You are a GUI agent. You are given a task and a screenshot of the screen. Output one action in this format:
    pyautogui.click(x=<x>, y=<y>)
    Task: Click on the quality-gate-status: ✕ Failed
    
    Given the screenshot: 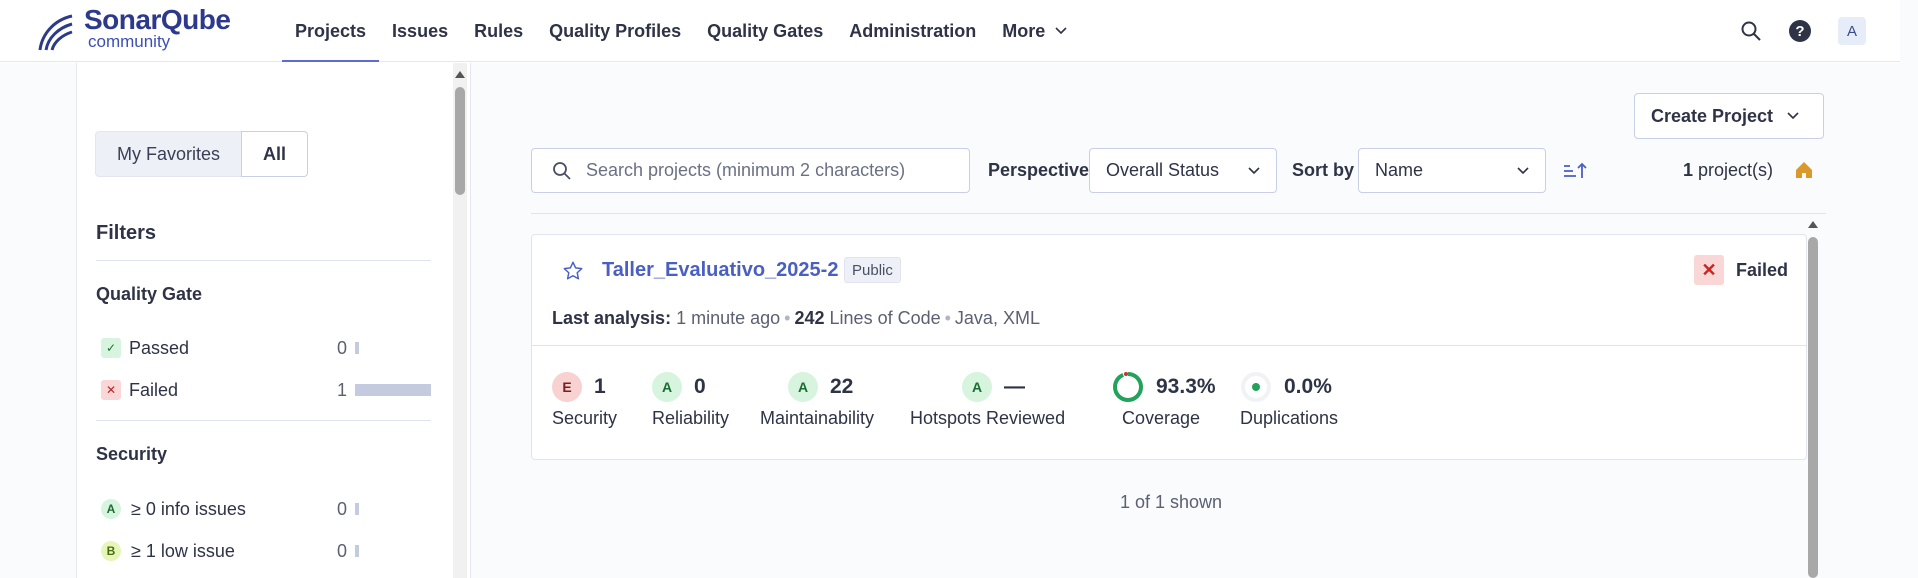 What is the action you would take?
    pyautogui.click(x=1740, y=270)
    